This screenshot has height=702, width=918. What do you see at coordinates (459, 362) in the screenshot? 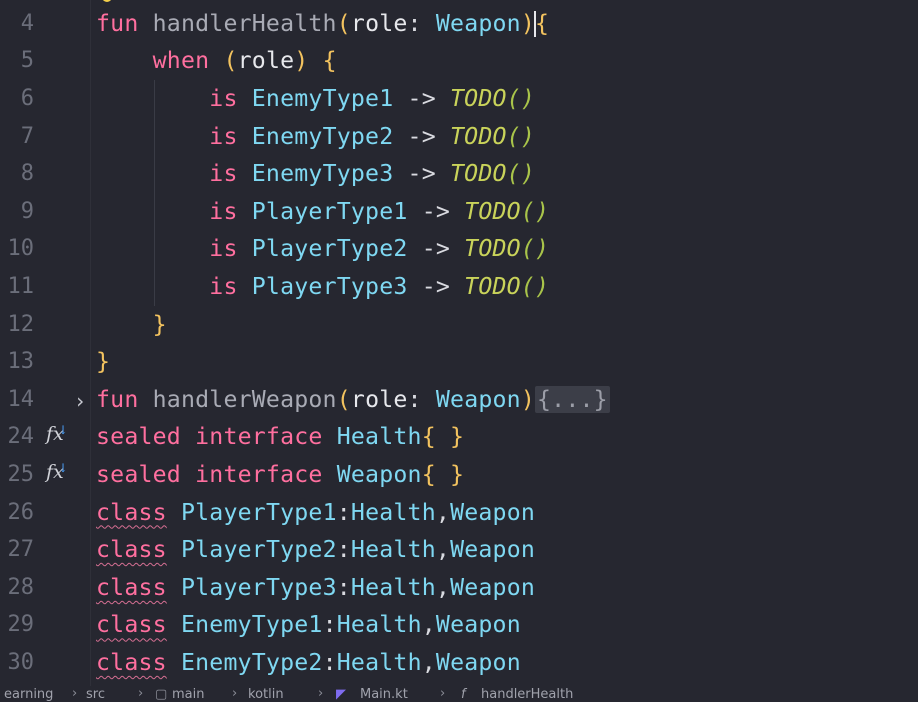
I see `code-line: 13}` at bounding box center [459, 362].